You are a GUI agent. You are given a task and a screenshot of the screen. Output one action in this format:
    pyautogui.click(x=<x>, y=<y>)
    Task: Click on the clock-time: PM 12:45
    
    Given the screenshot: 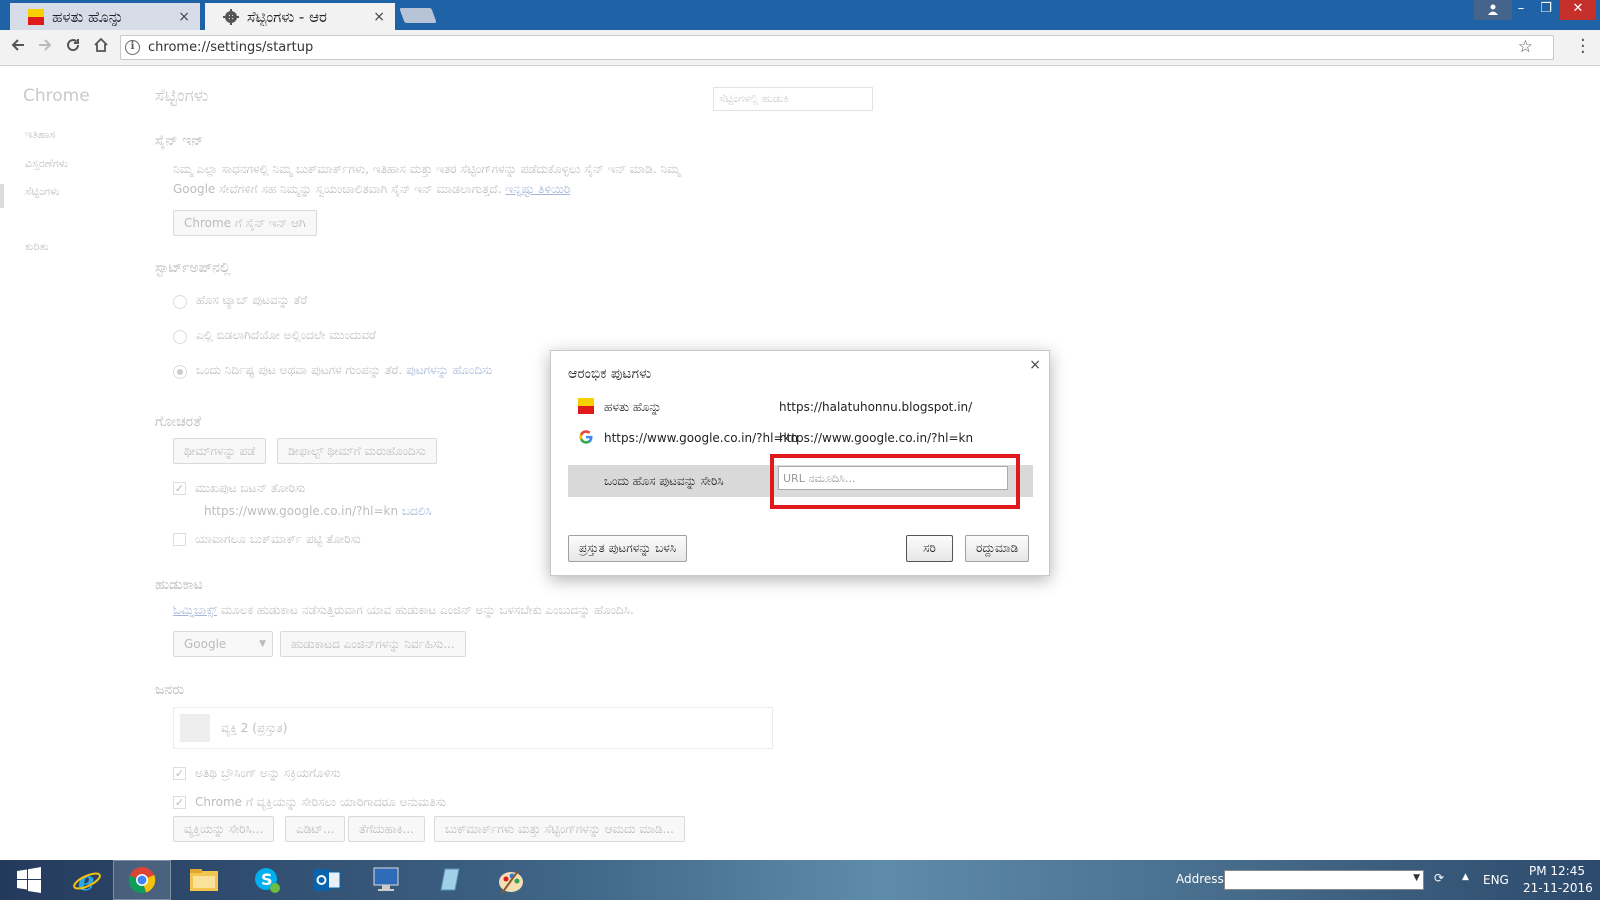 What is the action you would take?
    pyautogui.click(x=1557, y=871)
    